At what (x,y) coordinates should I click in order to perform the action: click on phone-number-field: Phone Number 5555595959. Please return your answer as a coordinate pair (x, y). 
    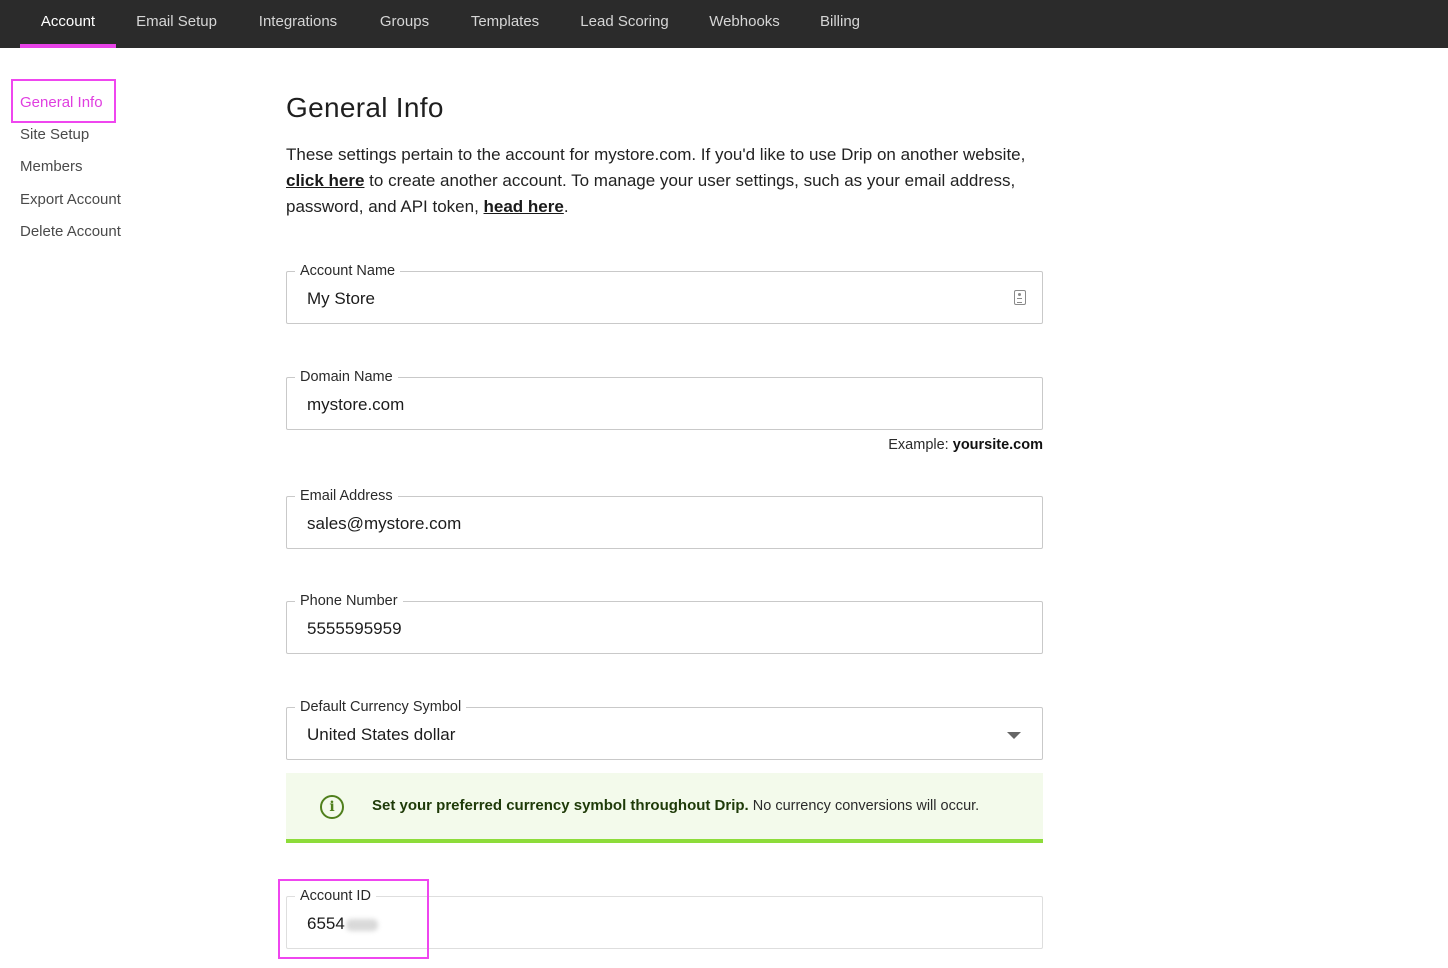
    Looking at the image, I should click on (664, 623).